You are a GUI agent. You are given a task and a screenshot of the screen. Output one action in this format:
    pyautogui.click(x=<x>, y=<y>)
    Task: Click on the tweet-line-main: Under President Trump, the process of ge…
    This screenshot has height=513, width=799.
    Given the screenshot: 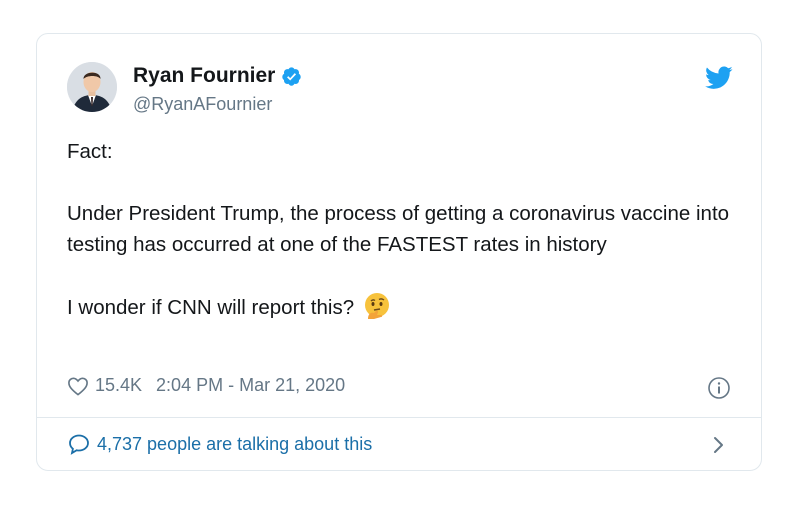 What is the action you would take?
    pyautogui.click(x=398, y=229)
    